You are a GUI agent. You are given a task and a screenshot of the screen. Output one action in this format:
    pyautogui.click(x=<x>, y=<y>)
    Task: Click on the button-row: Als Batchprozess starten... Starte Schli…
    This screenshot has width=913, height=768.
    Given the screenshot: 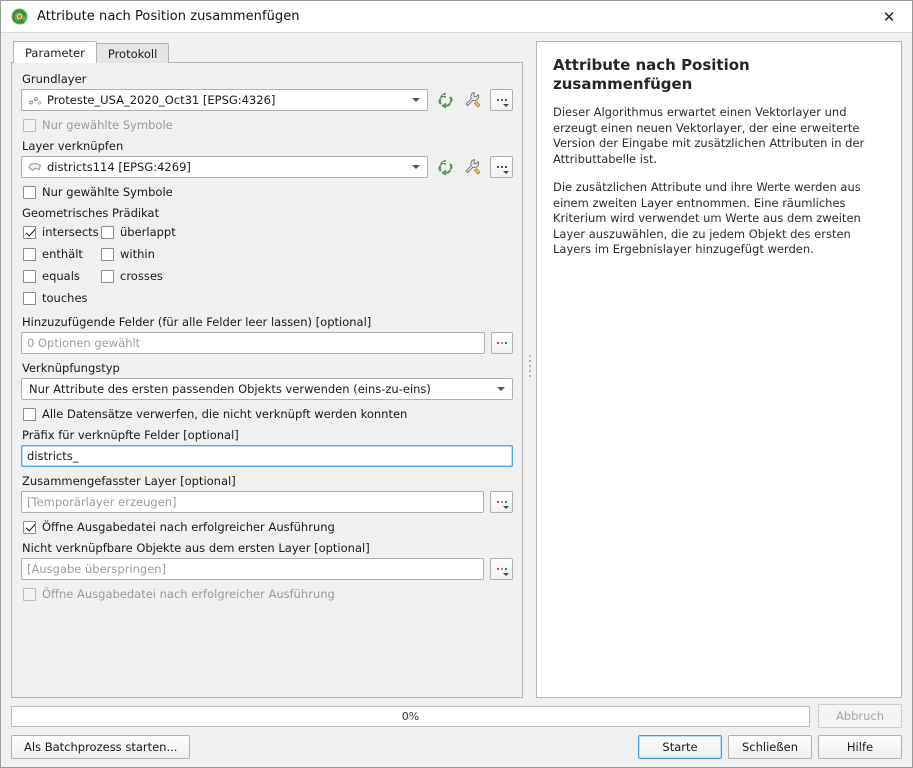 What is the action you would take?
    pyautogui.click(x=456, y=747)
    